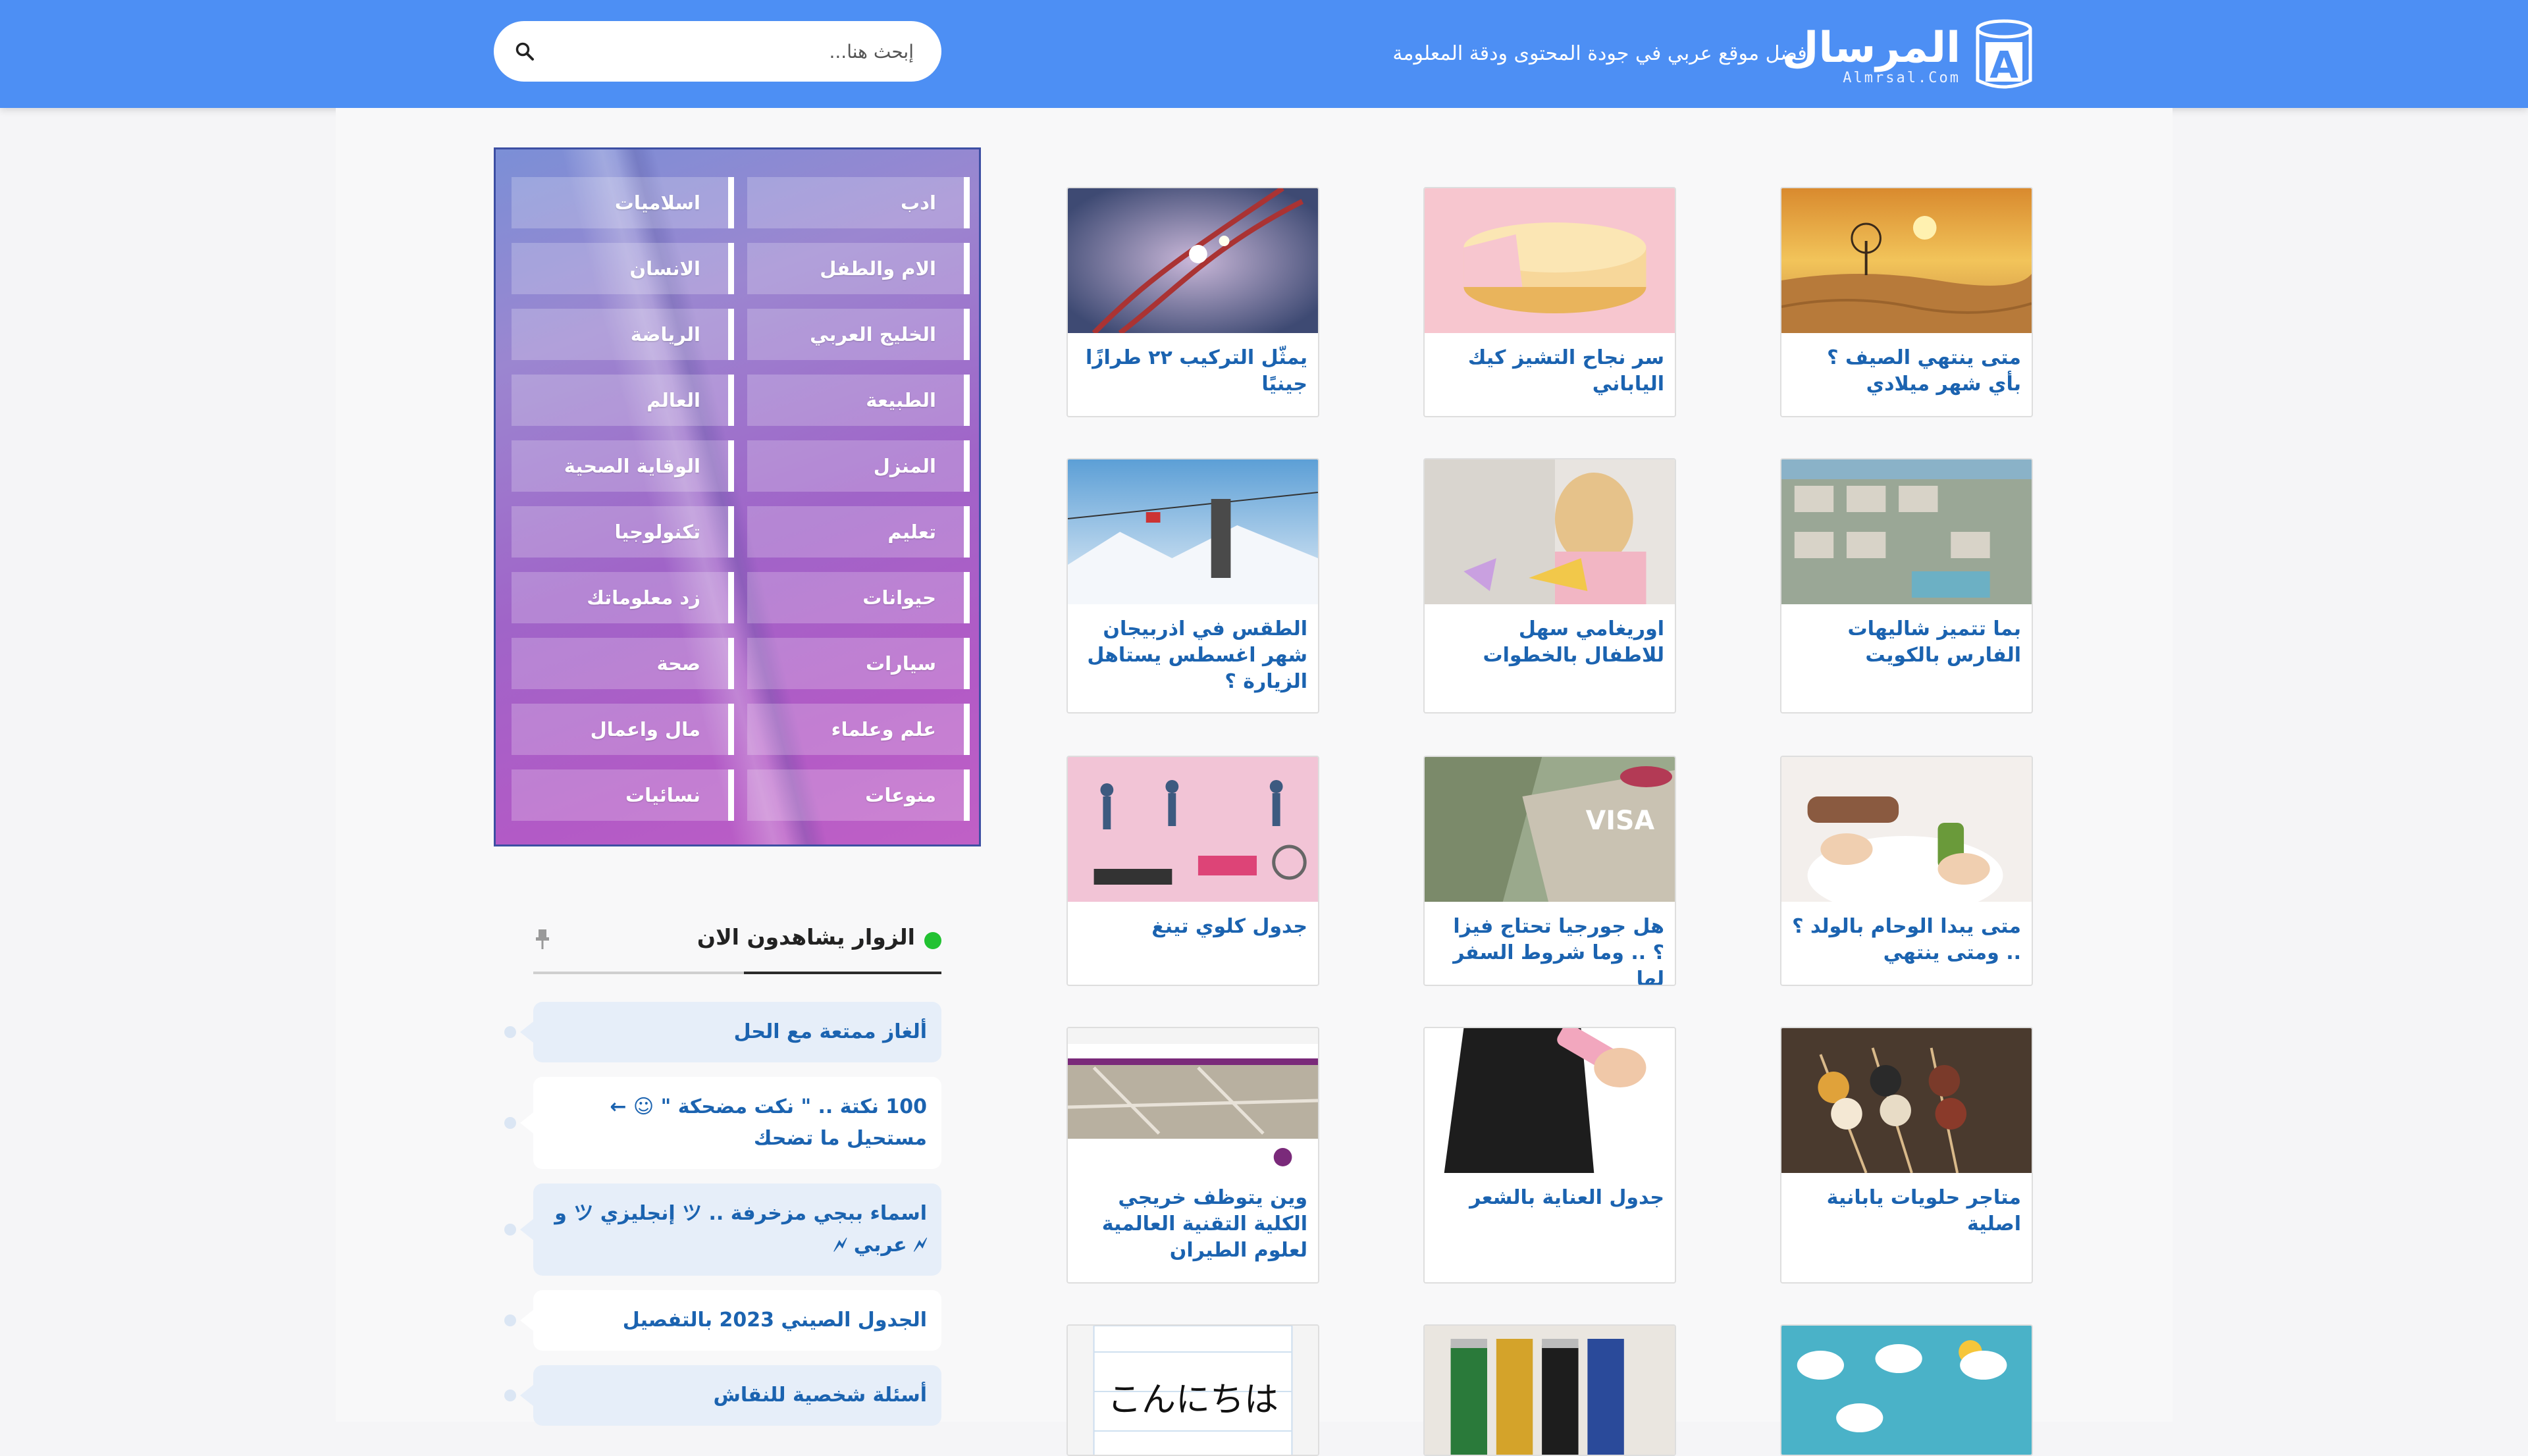 Image resolution: width=2528 pixels, height=1456 pixels. I want to click on category-link: الرياضة, so click(623, 334).